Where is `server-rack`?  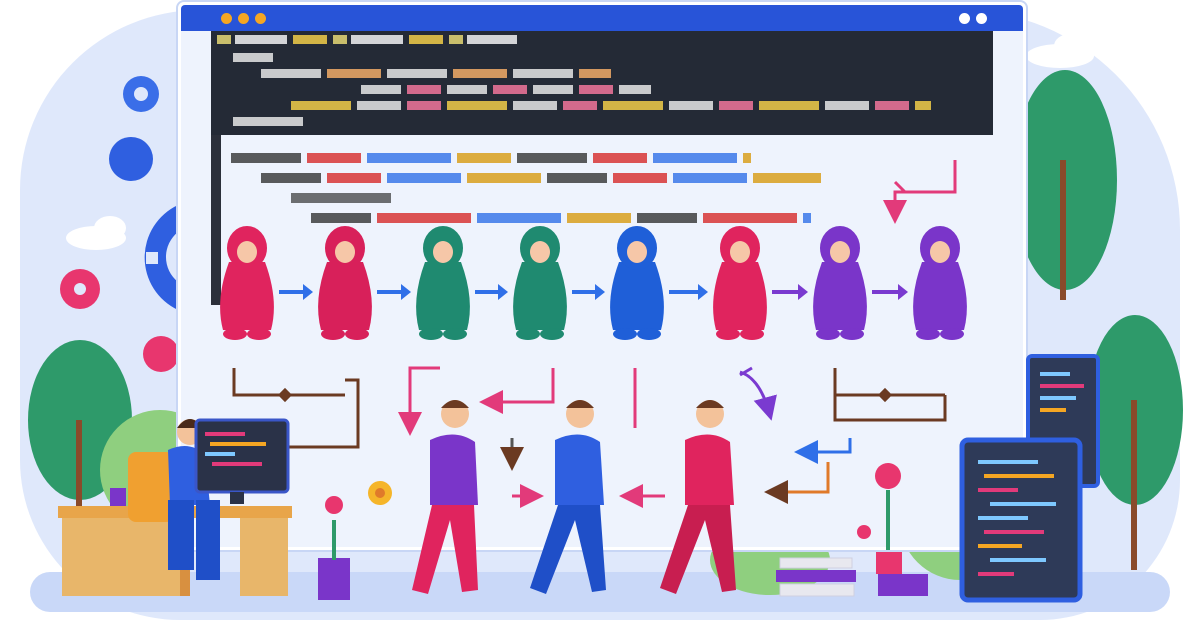
server-rack is located at coordinates (1029, 478).